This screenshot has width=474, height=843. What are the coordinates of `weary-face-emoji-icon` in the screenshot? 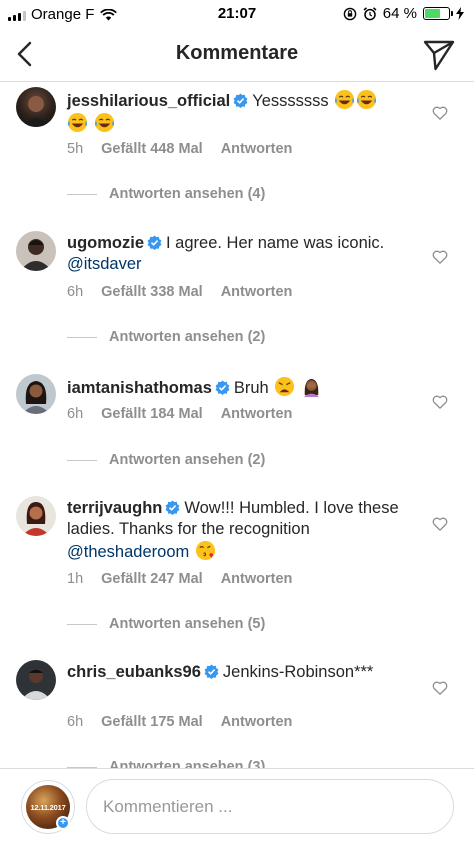 It's located at (285, 386).